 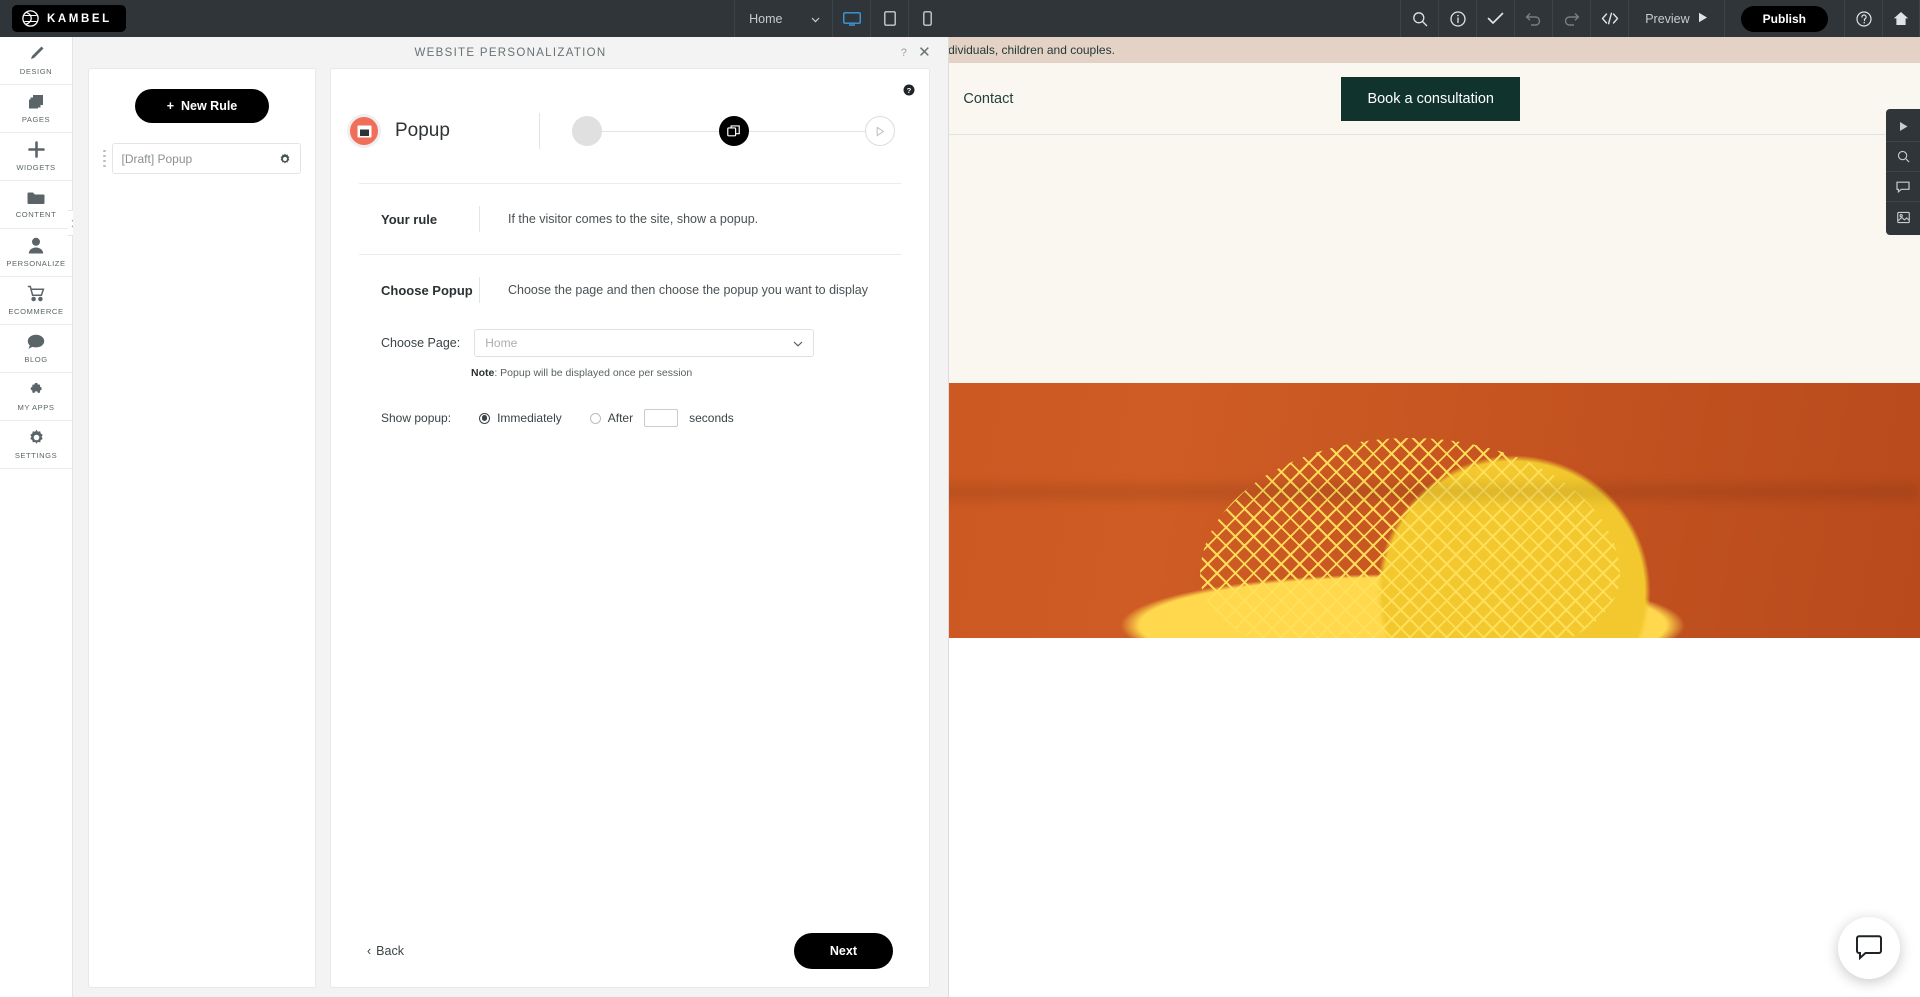 I want to click on question-circle-icon, so click(x=1863, y=18).